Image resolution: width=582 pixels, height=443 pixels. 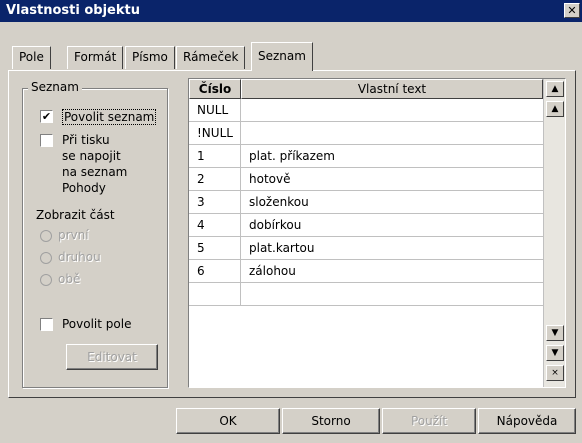 What do you see at coordinates (282, 56) in the screenshot?
I see `tab-seznam: Seznam` at bounding box center [282, 56].